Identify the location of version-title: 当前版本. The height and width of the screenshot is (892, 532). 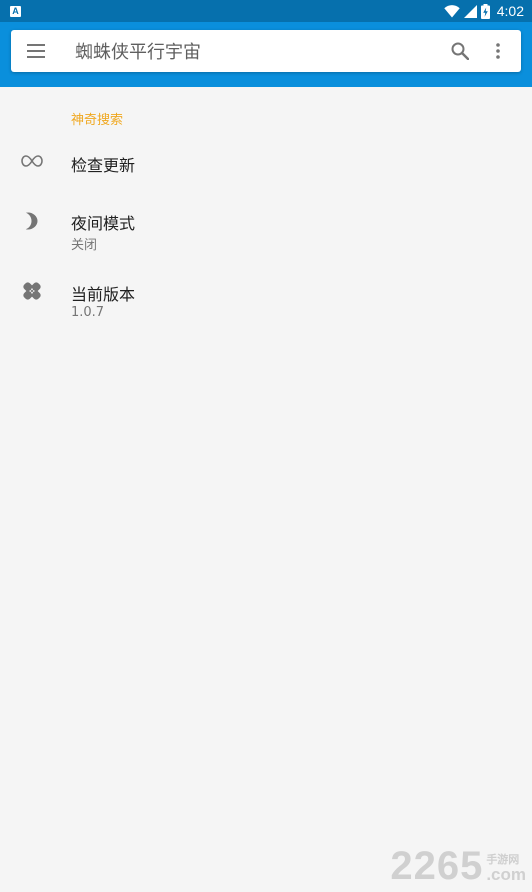
(103, 294).